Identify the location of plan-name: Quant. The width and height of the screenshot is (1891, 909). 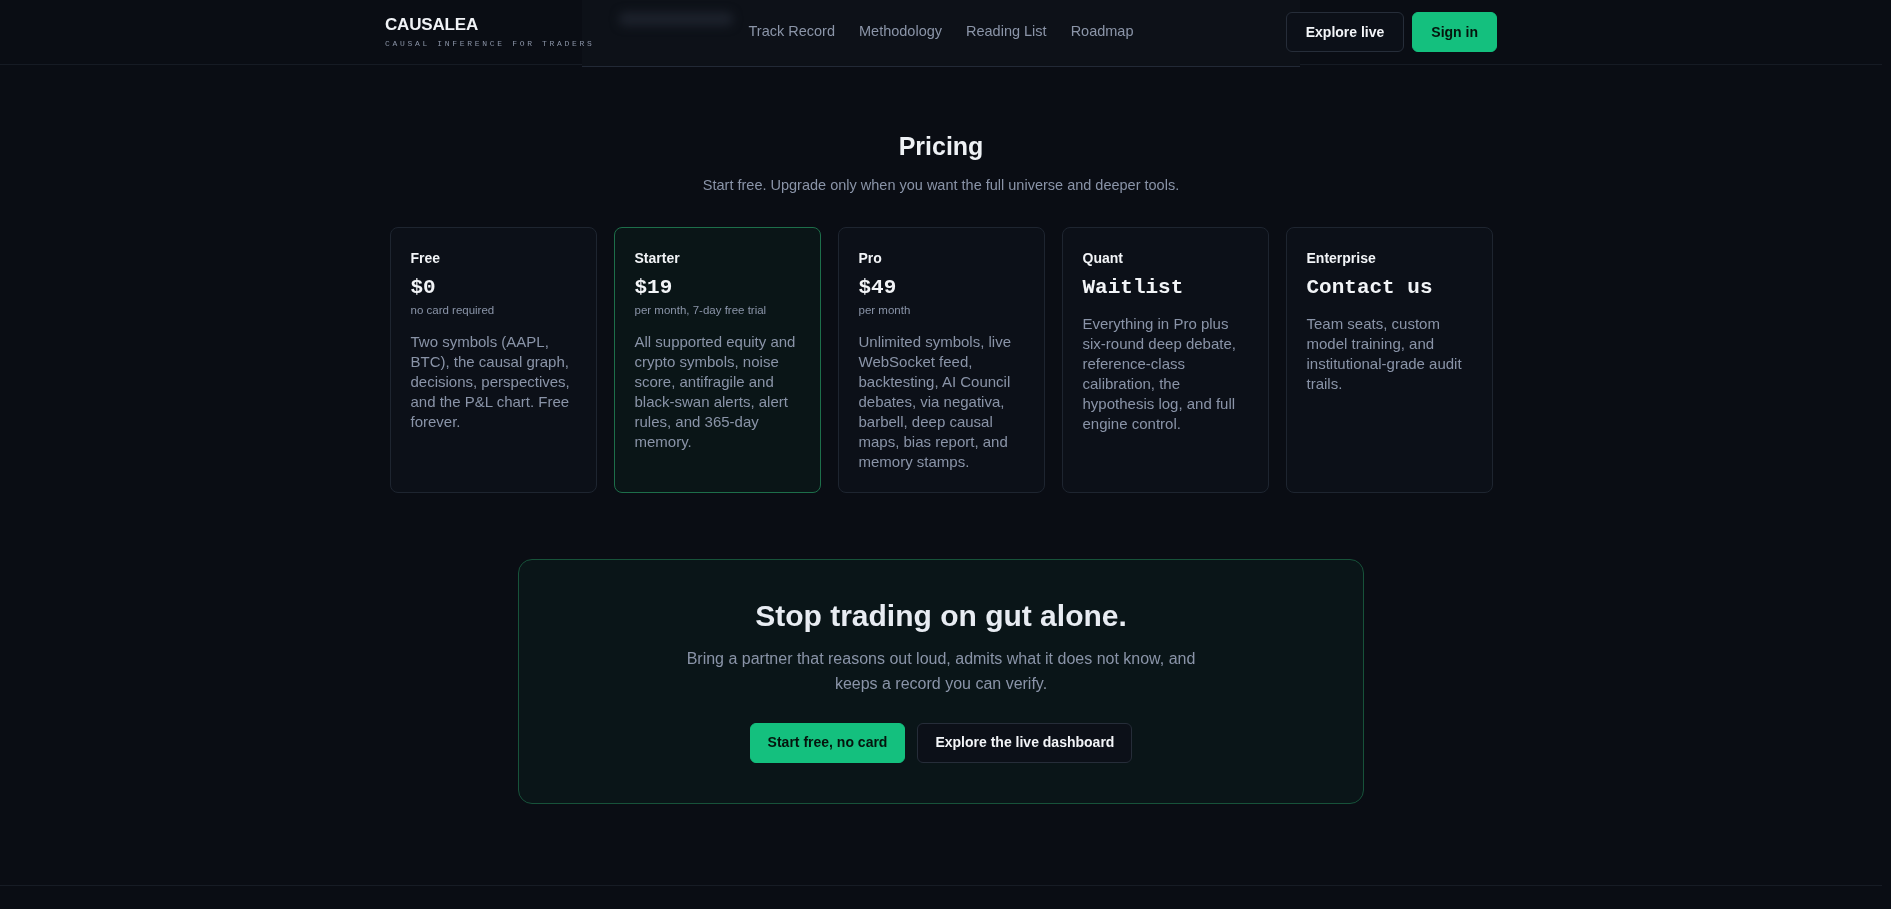
(1103, 258).